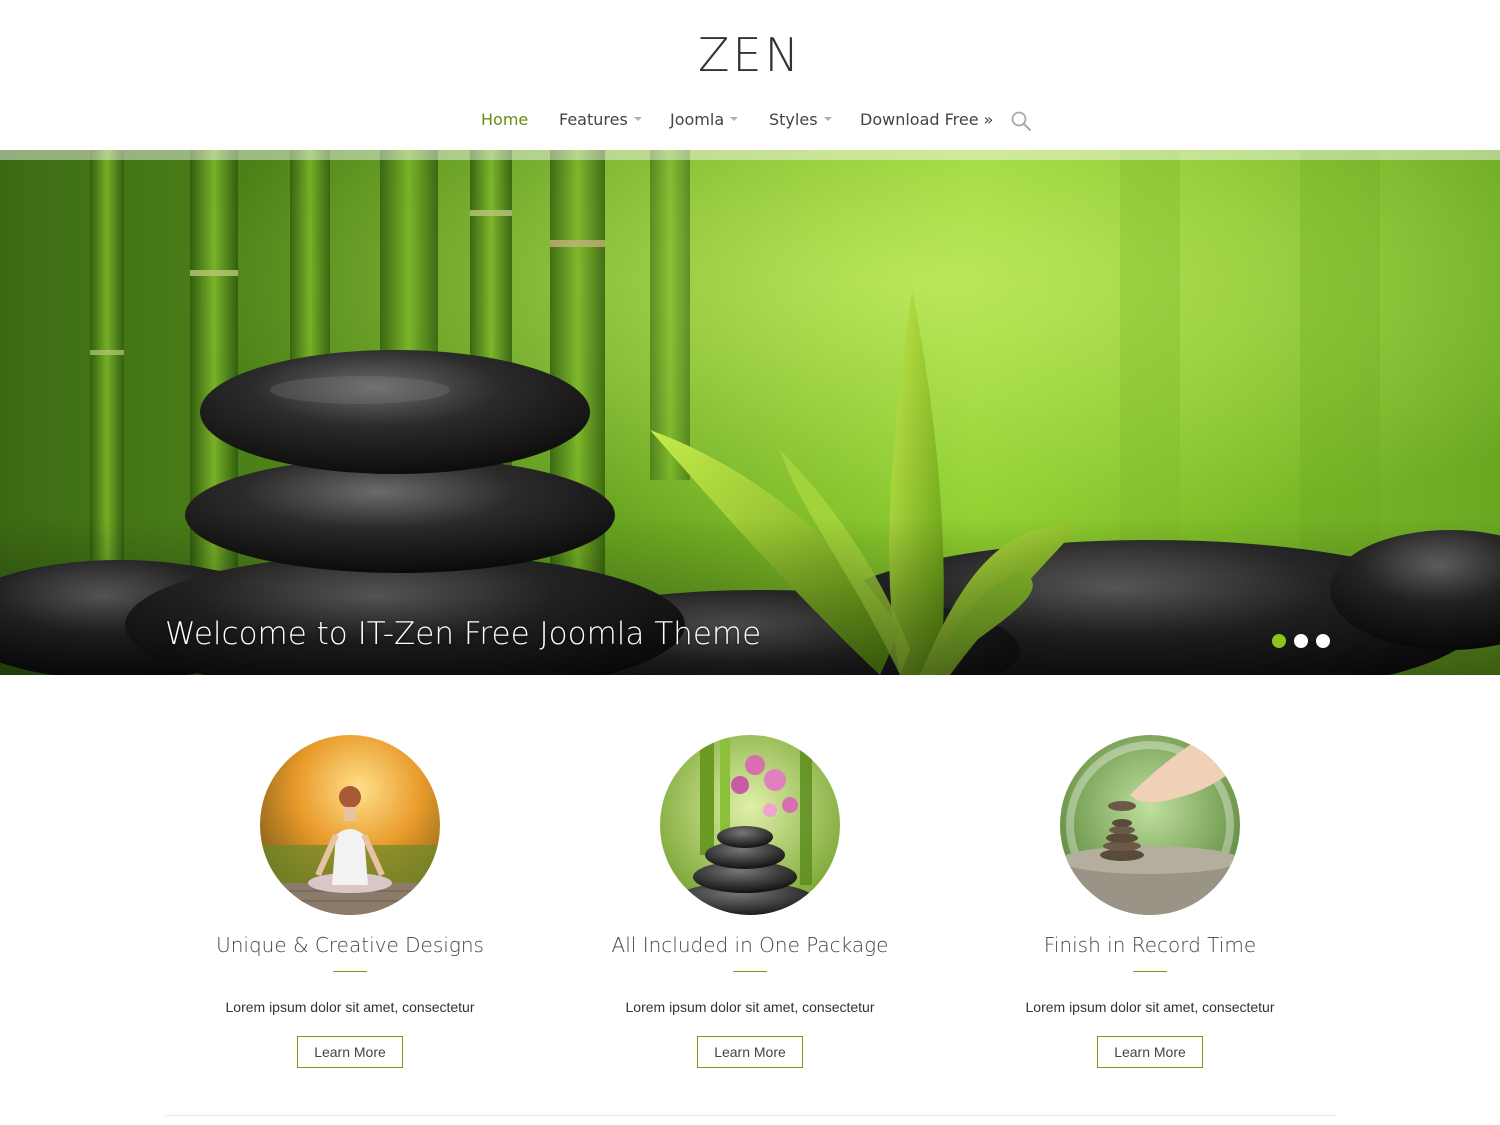 The width and height of the screenshot is (1500, 1125). I want to click on nav-item-label: Home, so click(505, 119).